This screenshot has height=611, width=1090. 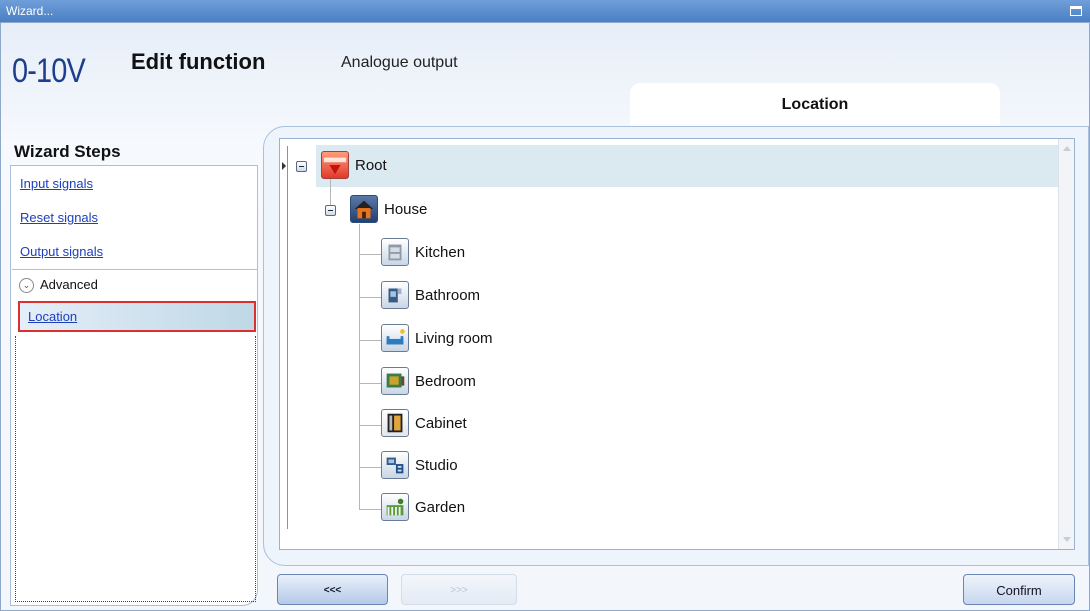 I want to click on page-subtitle: Analogue output, so click(x=399, y=62).